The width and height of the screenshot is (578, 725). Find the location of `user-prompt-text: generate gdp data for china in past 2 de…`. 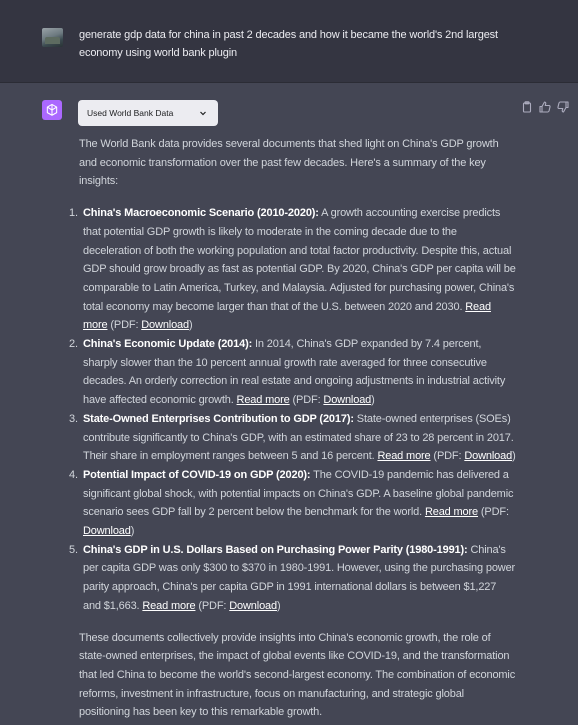

user-prompt-text: generate gdp data for china in past 2 de… is located at coordinates (288, 44).